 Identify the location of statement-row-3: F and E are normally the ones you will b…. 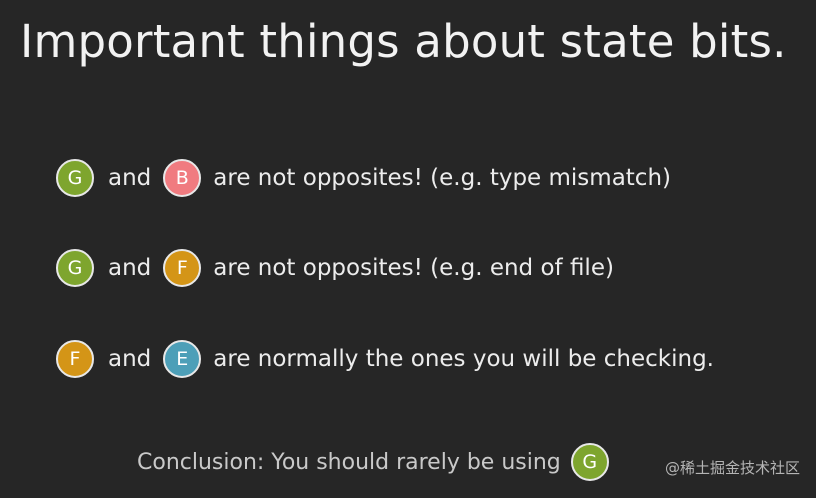
(385, 359).